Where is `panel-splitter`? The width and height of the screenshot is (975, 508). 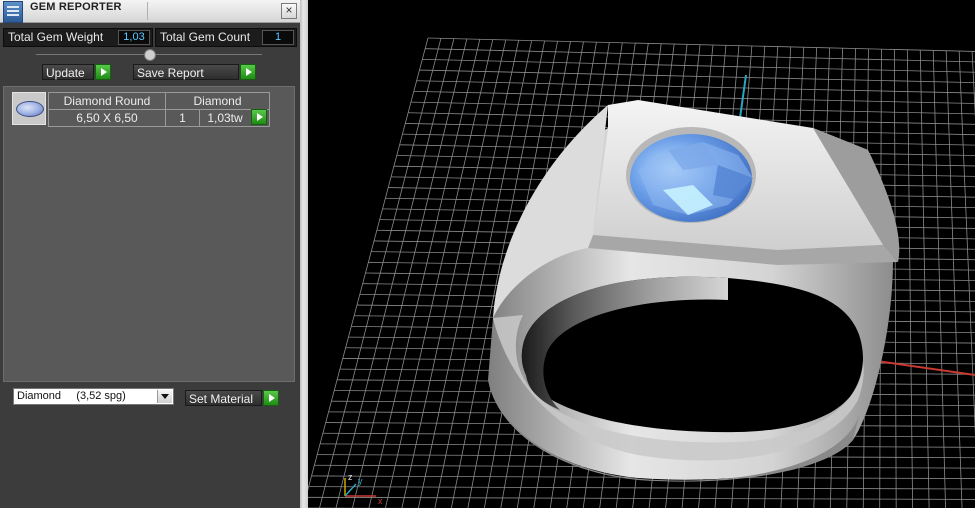 panel-splitter is located at coordinates (304, 254).